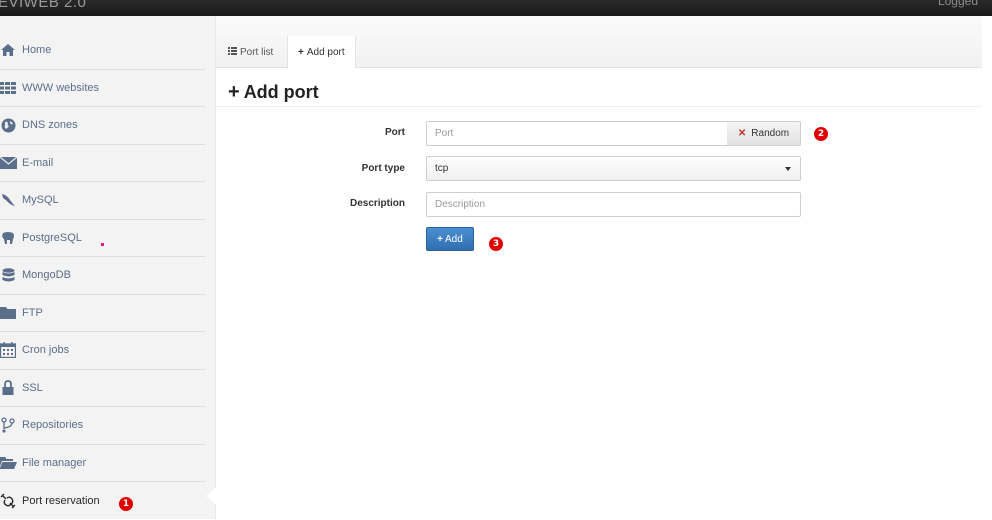  I want to click on port-type-select: tcp, so click(613, 168).